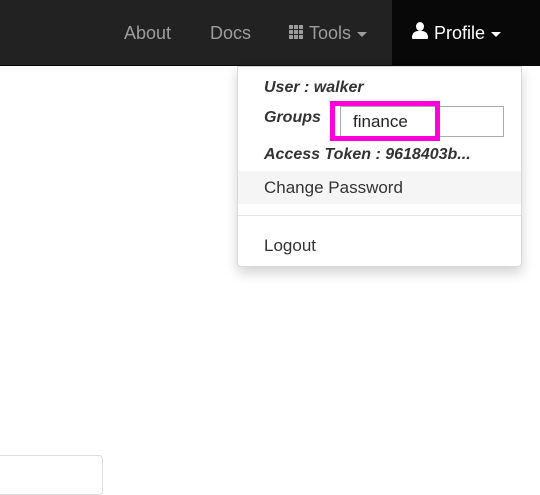  What do you see at coordinates (292, 117) in the screenshot?
I see `groups-label: Groups` at bounding box center [292, 117].